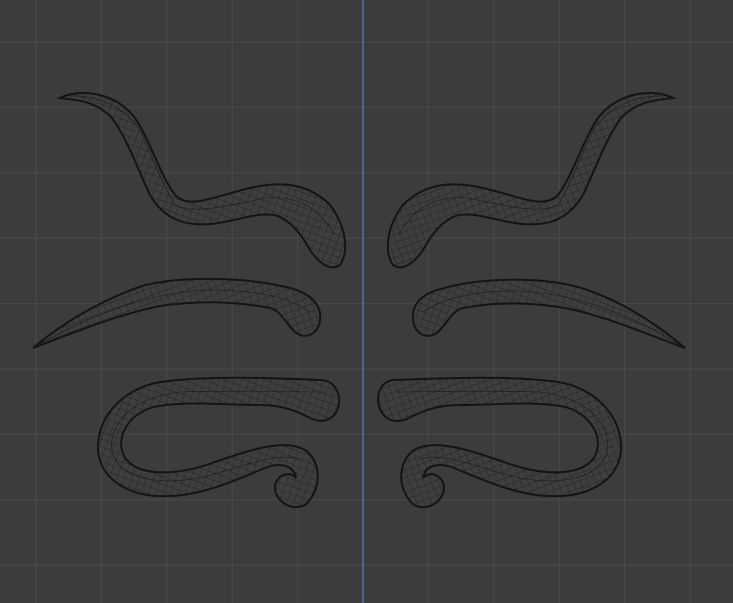  What do you see at coordinates (531, 180) in the screenshot?
I see `horn-top-right` at bounding box center [531, 180].